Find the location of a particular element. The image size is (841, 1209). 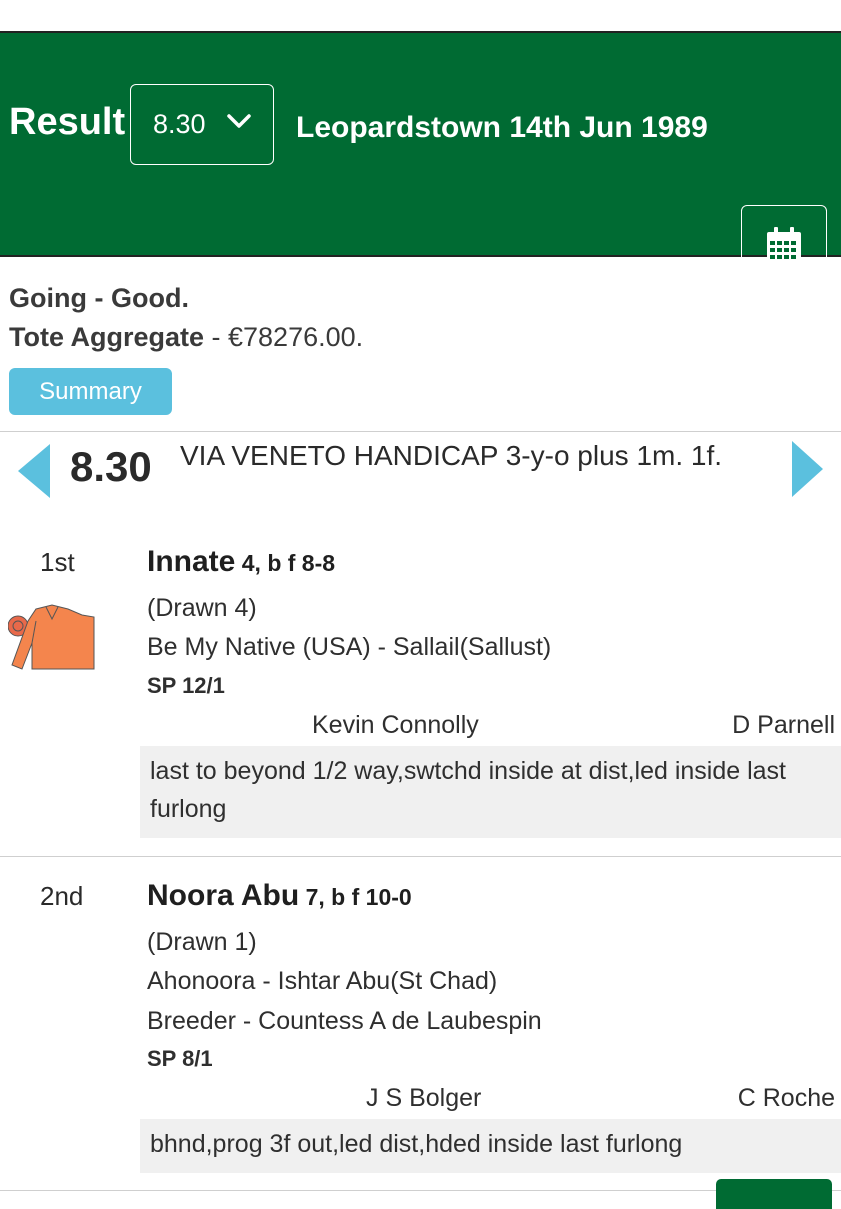

runner-breeder: Breeder - Countess A de Laubespin is located at coordinates (344, 1021).